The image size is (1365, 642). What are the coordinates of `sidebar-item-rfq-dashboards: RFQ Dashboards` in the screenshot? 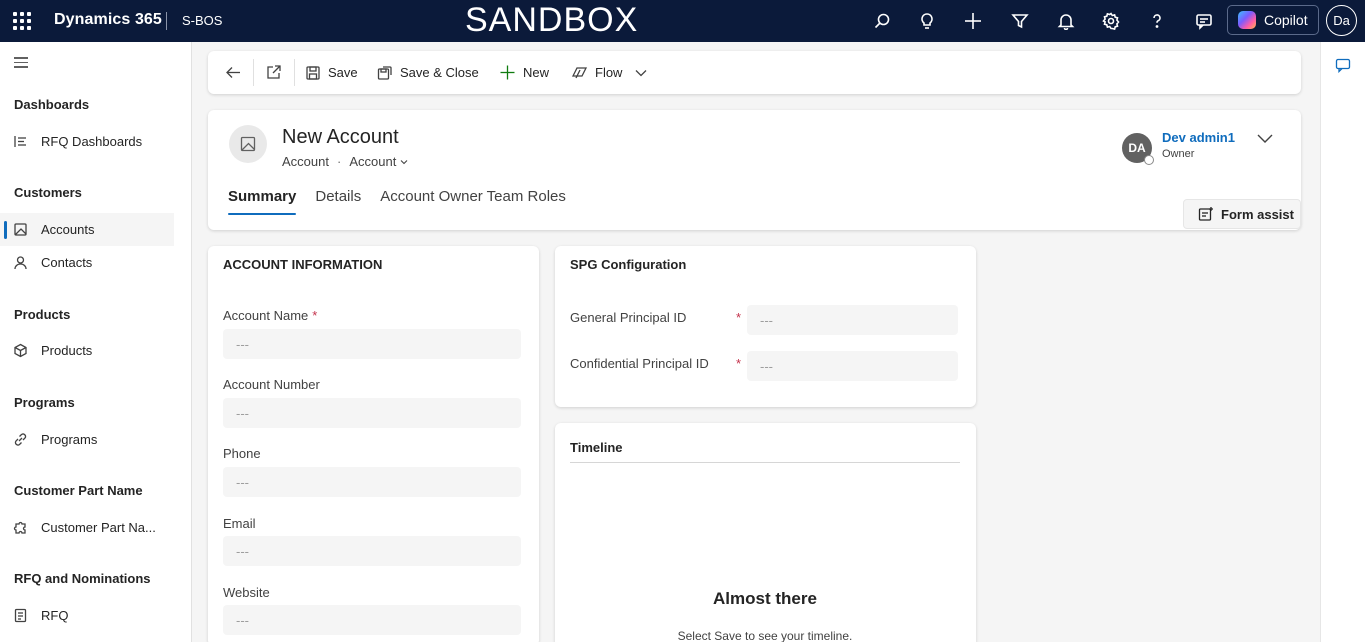 It's located at (87, 141).